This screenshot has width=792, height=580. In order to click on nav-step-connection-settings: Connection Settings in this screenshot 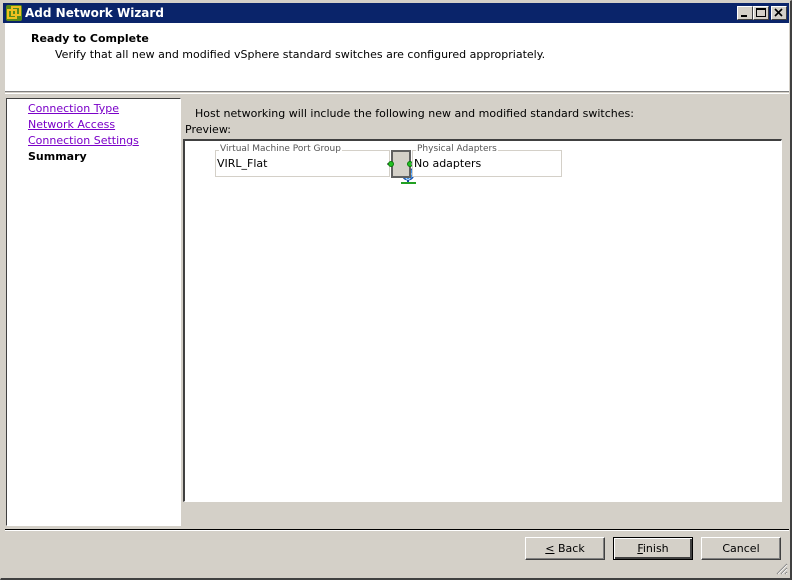, I will do `click(83, 140)`.